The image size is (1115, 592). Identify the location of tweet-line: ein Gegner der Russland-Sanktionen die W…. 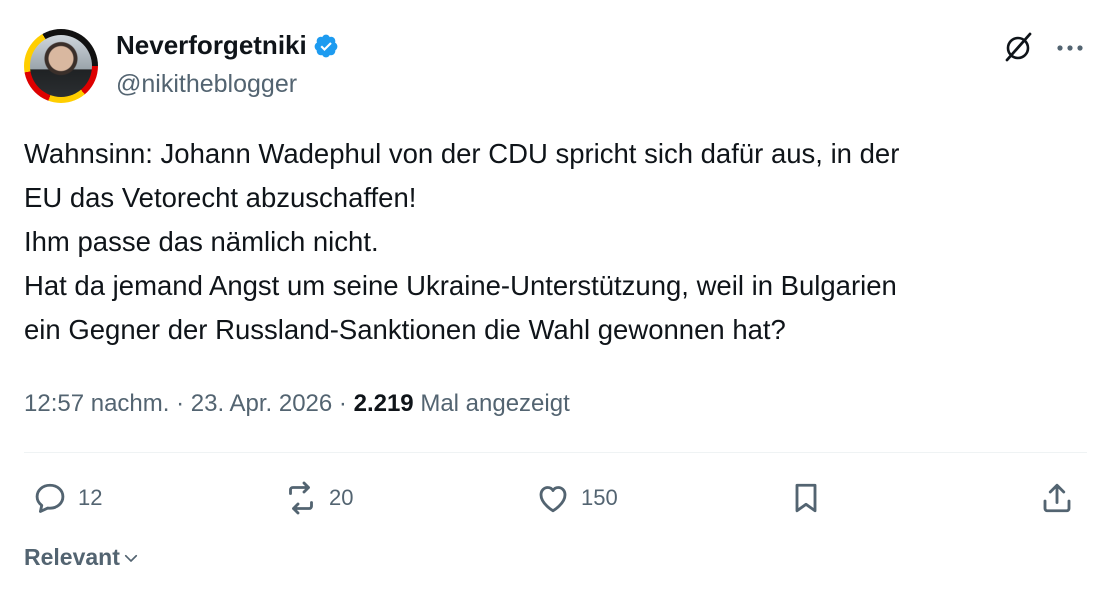
(405, 329).